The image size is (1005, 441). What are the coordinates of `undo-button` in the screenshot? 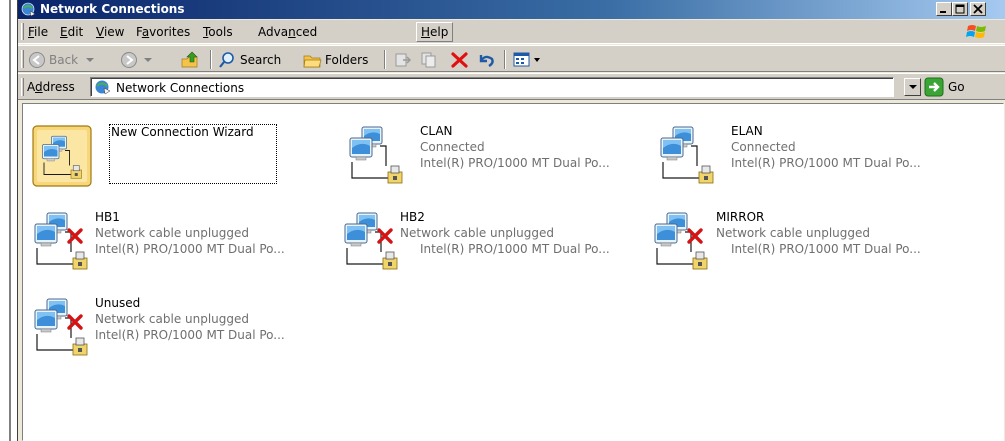 It's located at (486, 60).